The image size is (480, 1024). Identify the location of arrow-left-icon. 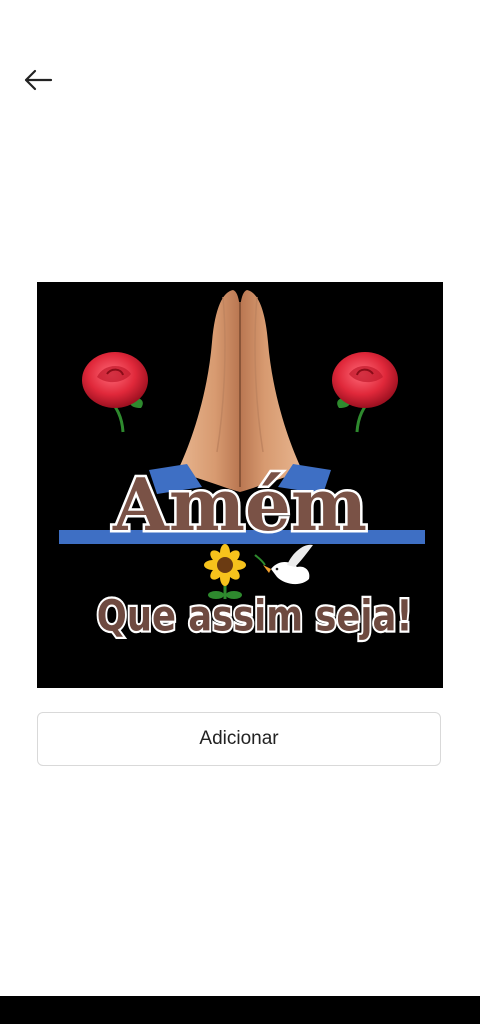
(38, 80).